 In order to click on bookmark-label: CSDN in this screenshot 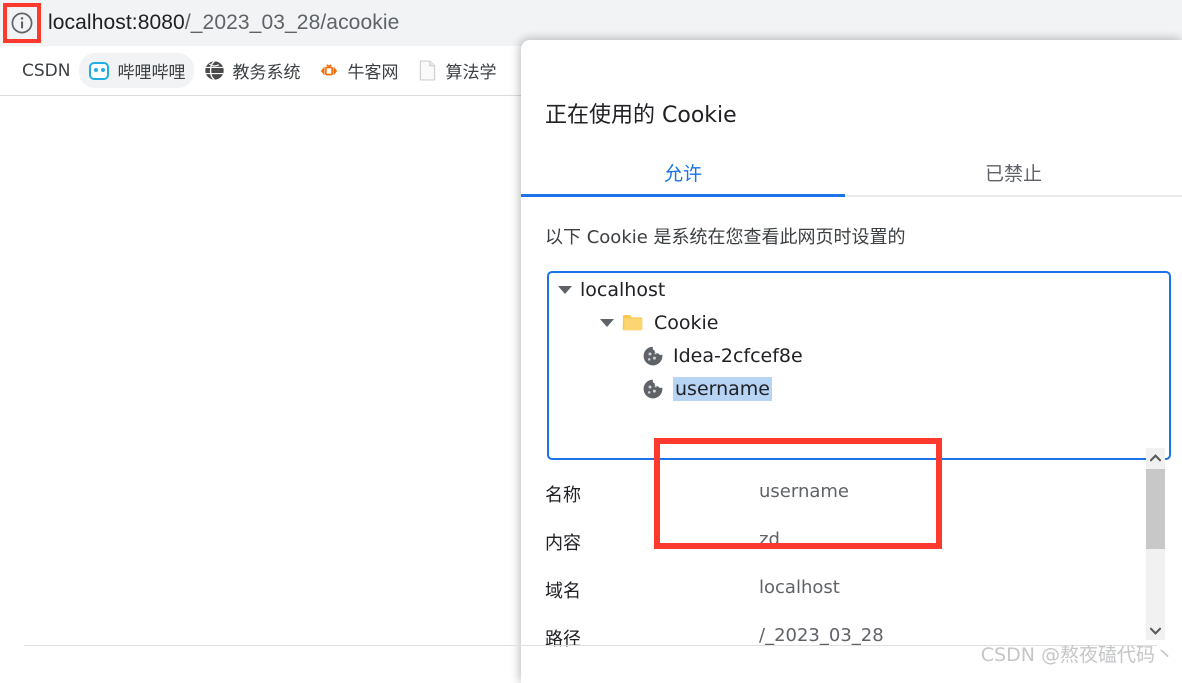, I will do `click(46, 70)`.